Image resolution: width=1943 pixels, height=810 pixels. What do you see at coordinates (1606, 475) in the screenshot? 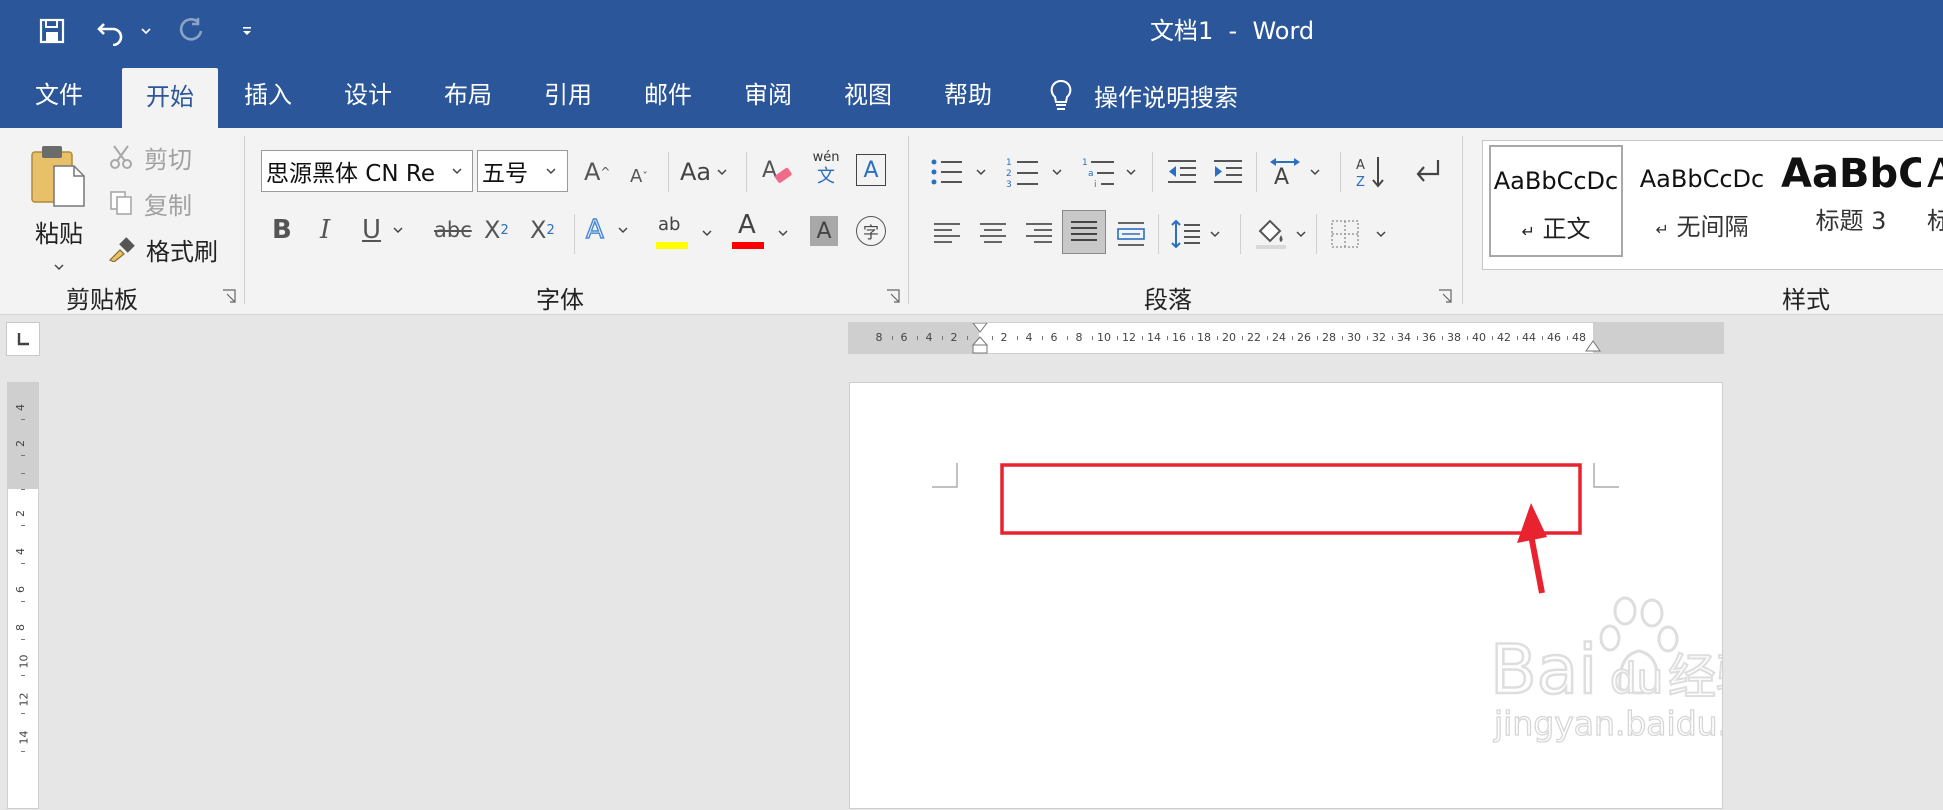
I see `margin-corner-right` at bounding box center [1606, 475].